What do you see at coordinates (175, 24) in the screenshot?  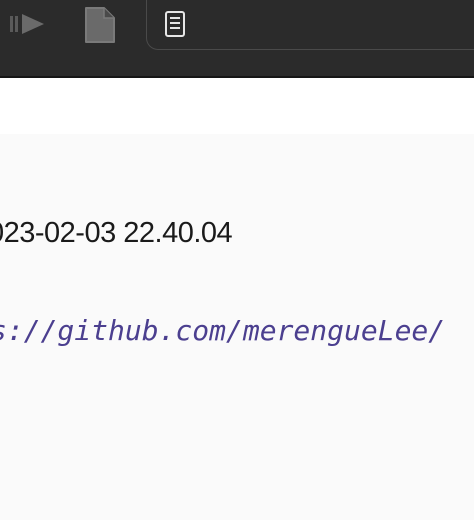 I see `reader-mode-icon` at bounding box center [175, 24].